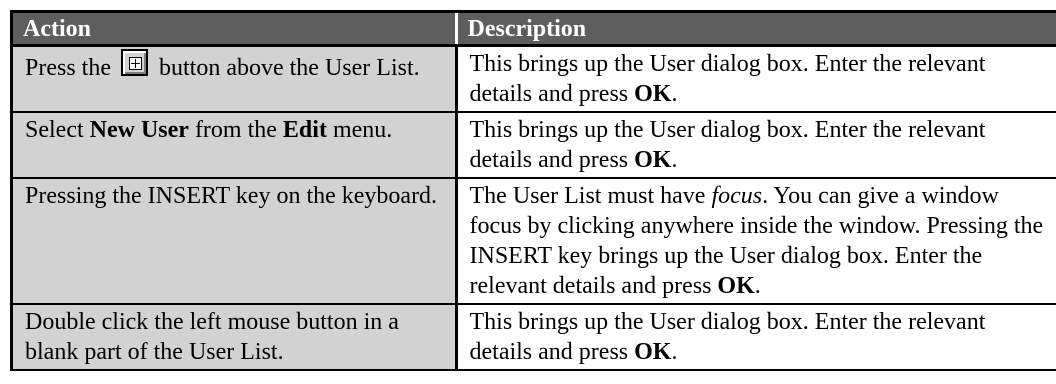 The height and width of the screenshot is (384, 1056). I want to click on action-cell: Pressing the INSERT key on the keyboard., so click(235, 241).